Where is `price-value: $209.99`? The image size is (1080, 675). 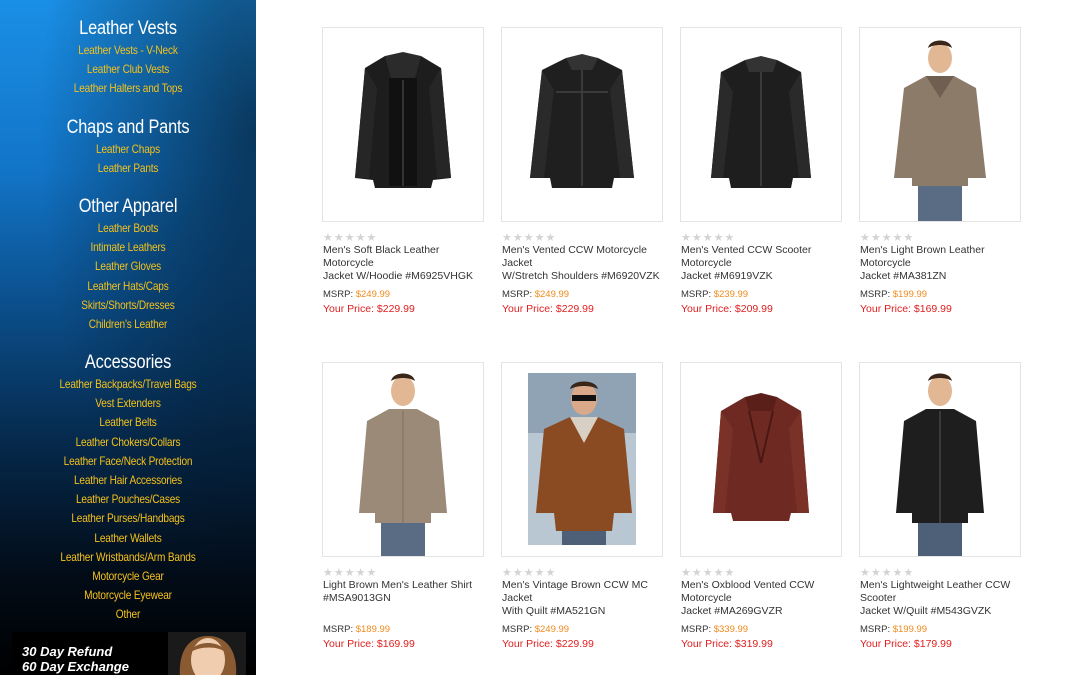 price-value: $209.99 is located at coordinates (753, 309).